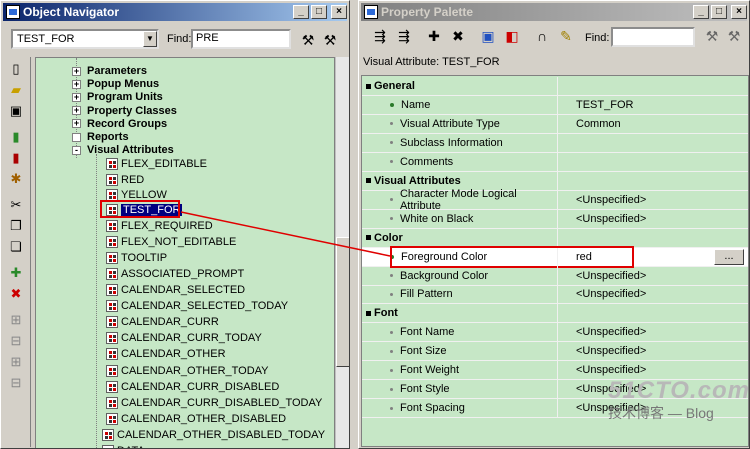 This screenshot has height=449, width=750. What do you see at coordinates (555, 351) in the screenshot?
I see `property-row: Font Size <Unspecified>` at bounding box center [555, 351].